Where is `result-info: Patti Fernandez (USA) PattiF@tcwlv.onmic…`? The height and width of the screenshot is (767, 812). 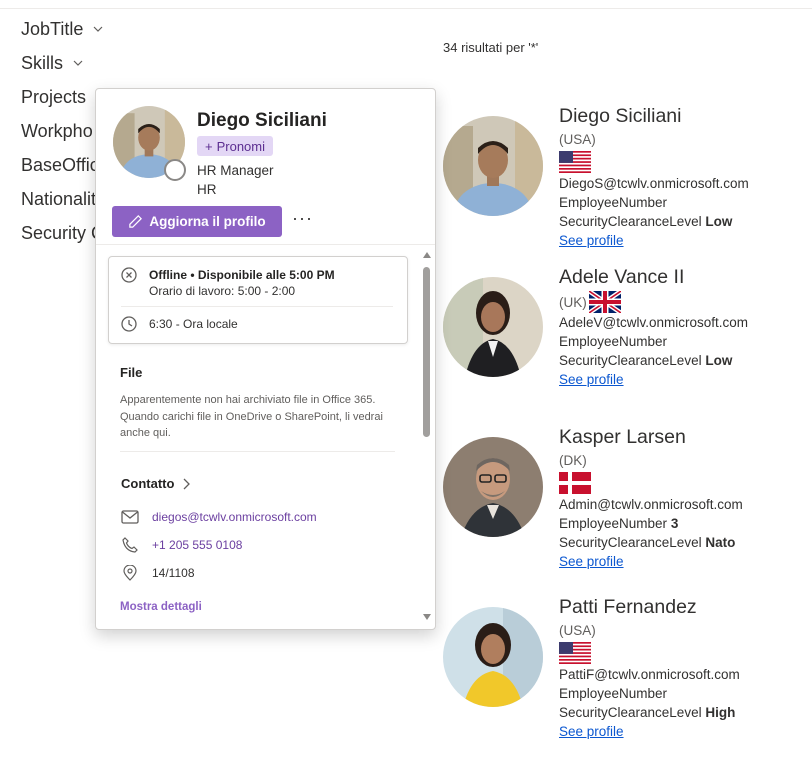
result-info: Patti Fernandez (USA) PattiF@tcwlv.onmic… is located at coordinates (649, 668).